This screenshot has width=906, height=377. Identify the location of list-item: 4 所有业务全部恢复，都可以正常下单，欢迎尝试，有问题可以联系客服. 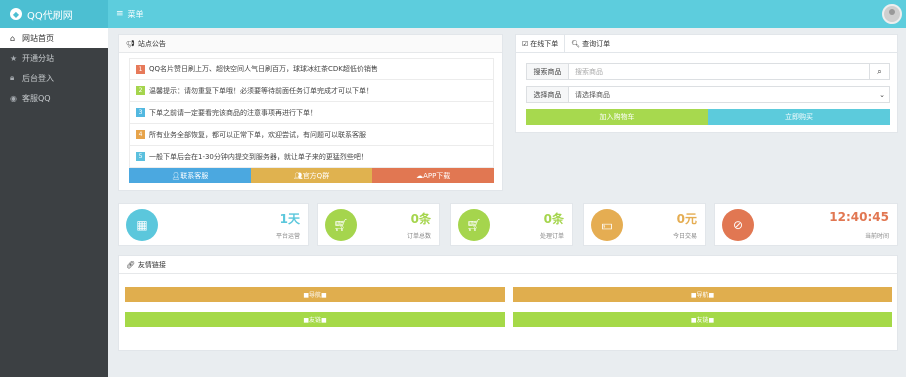
(311, 135).